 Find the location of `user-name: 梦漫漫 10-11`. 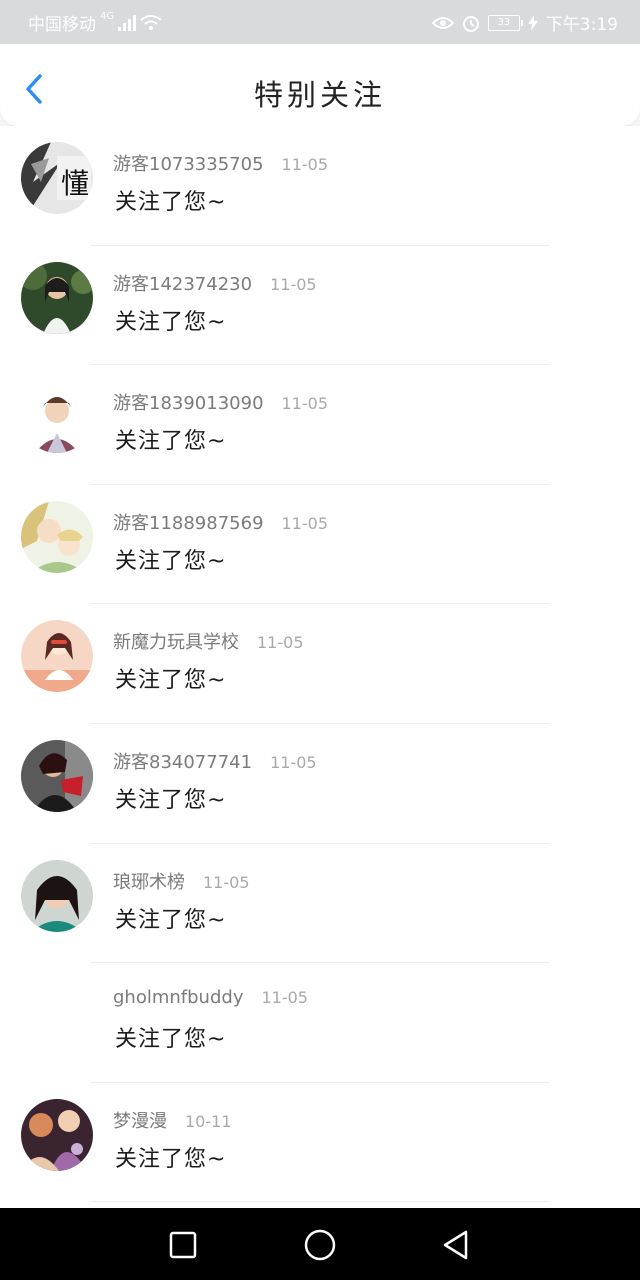

user-name: 梦漫漫 10-11 is located at coordinates (172, 1120).